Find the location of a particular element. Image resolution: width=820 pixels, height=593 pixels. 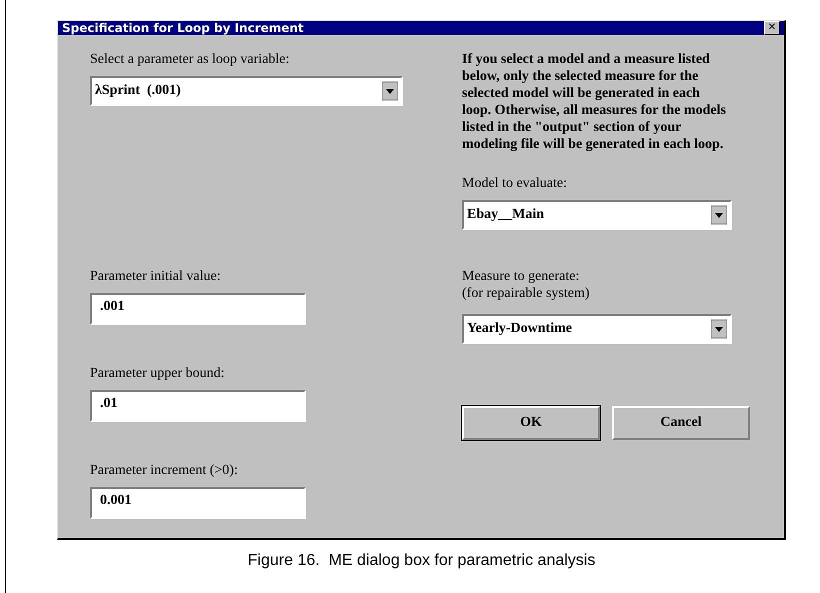

input-field: .001 is located at coordinates (198, 309).